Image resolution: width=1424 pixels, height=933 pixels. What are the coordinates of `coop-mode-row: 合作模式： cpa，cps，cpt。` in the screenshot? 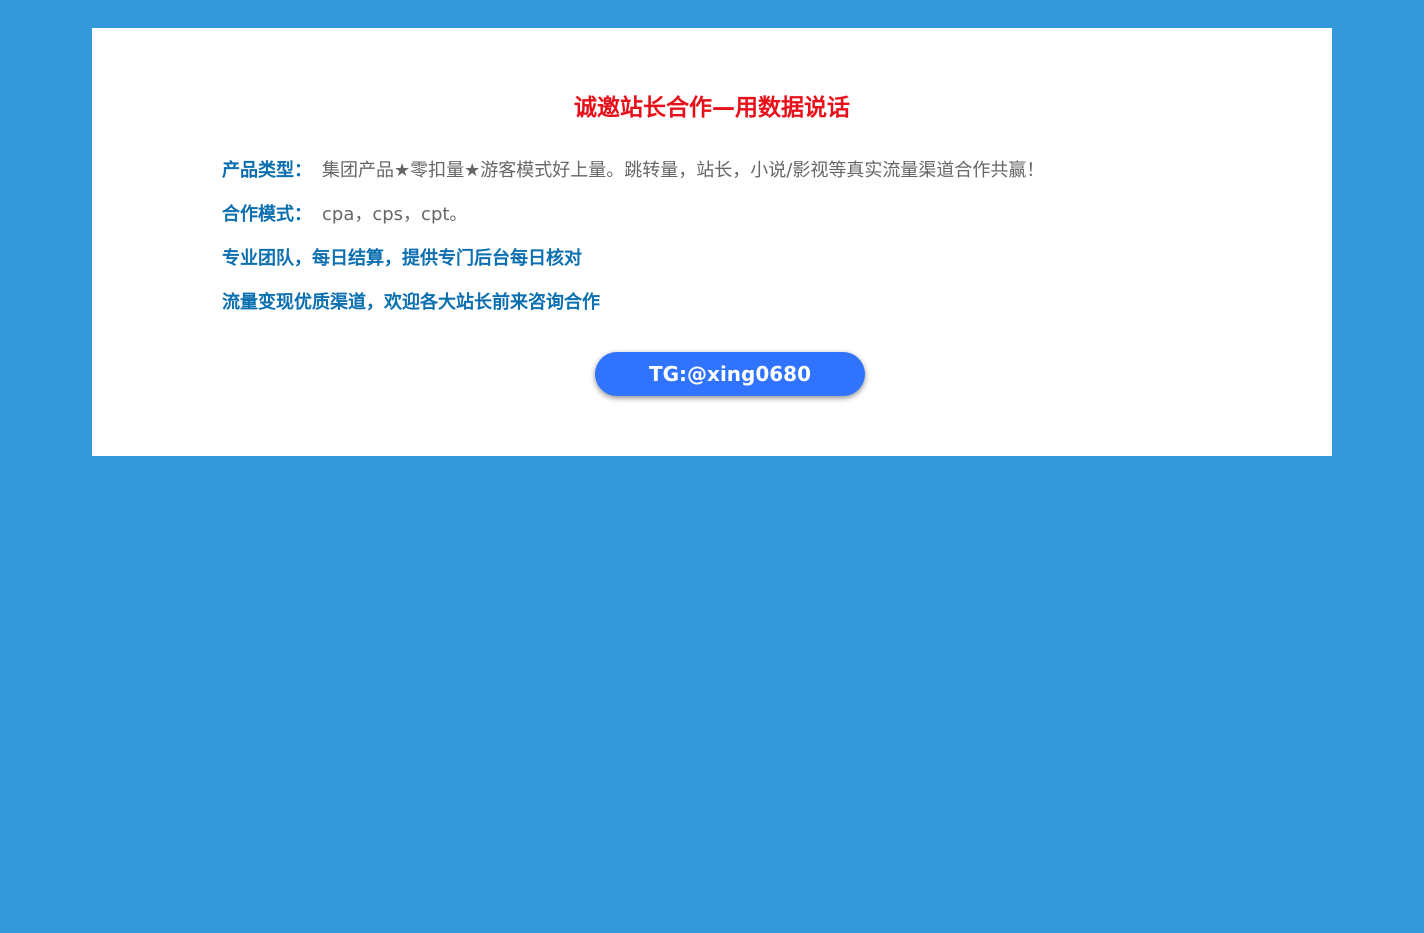 It's located at (702, 222).